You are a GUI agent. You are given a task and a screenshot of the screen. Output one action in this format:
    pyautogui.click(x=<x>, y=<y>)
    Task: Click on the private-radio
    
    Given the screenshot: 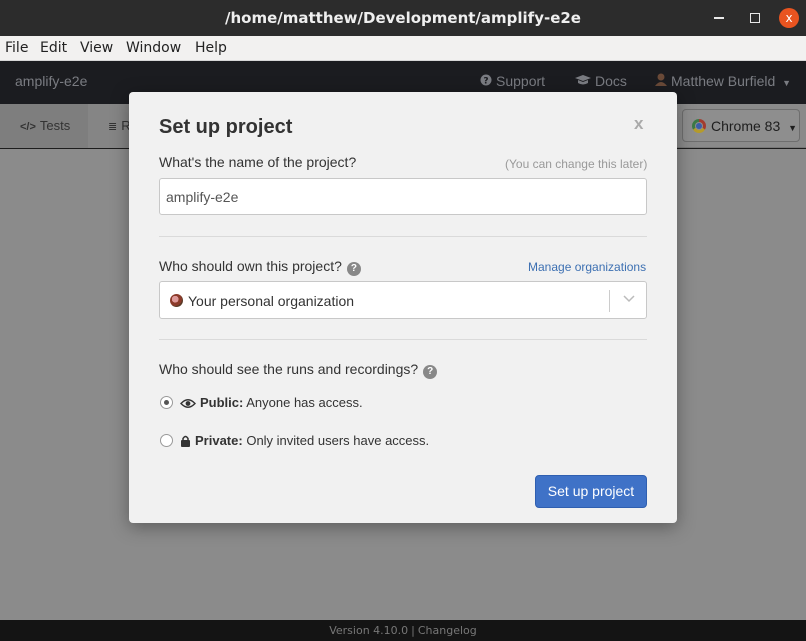 What is the action you would take?
    pyautogui.click(x=166, y=440)
    